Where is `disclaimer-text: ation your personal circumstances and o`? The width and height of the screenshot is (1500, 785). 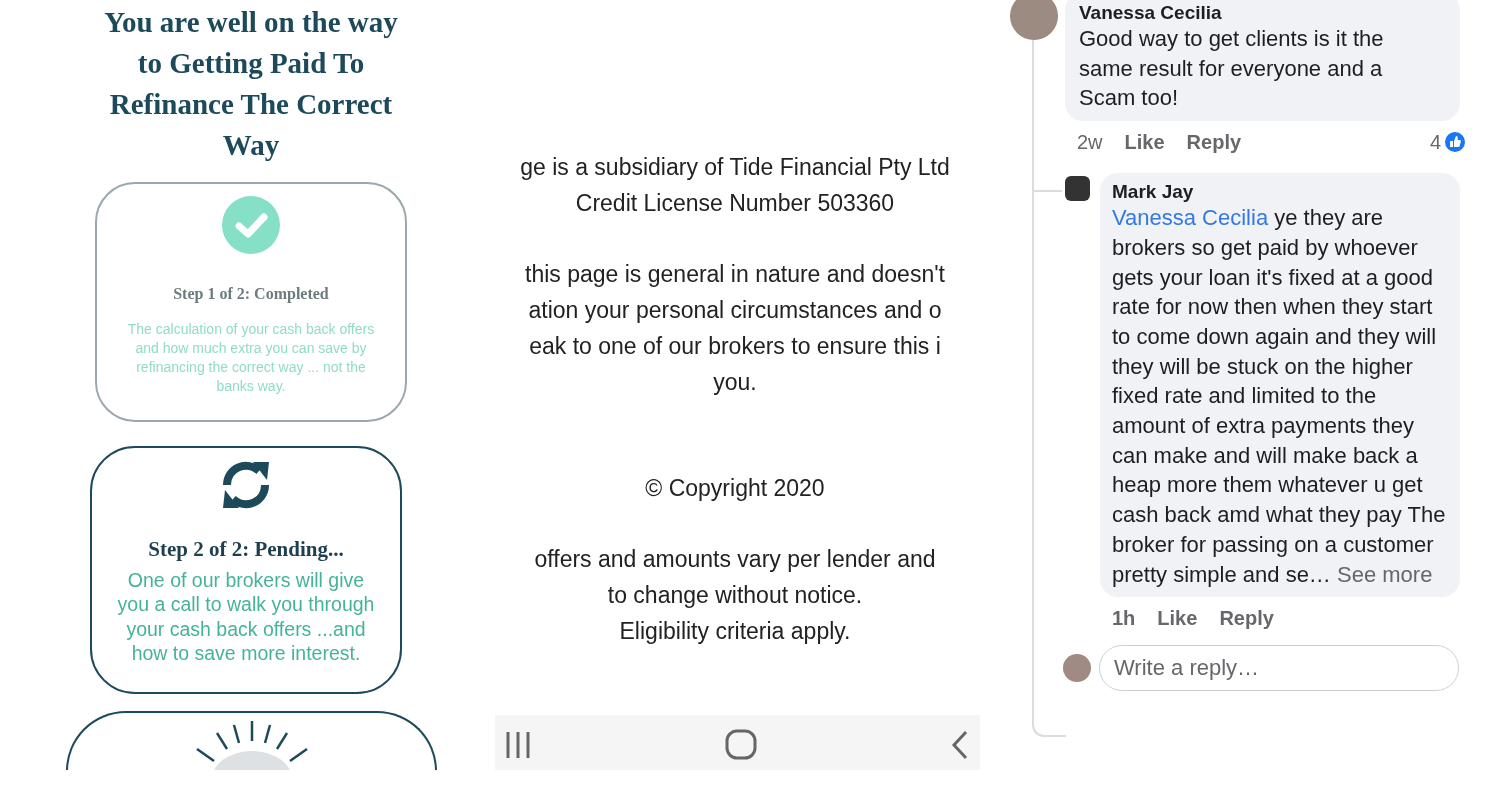 disclaimer-text: ation your personal circumstances and o is located at coordinates (735, 310).